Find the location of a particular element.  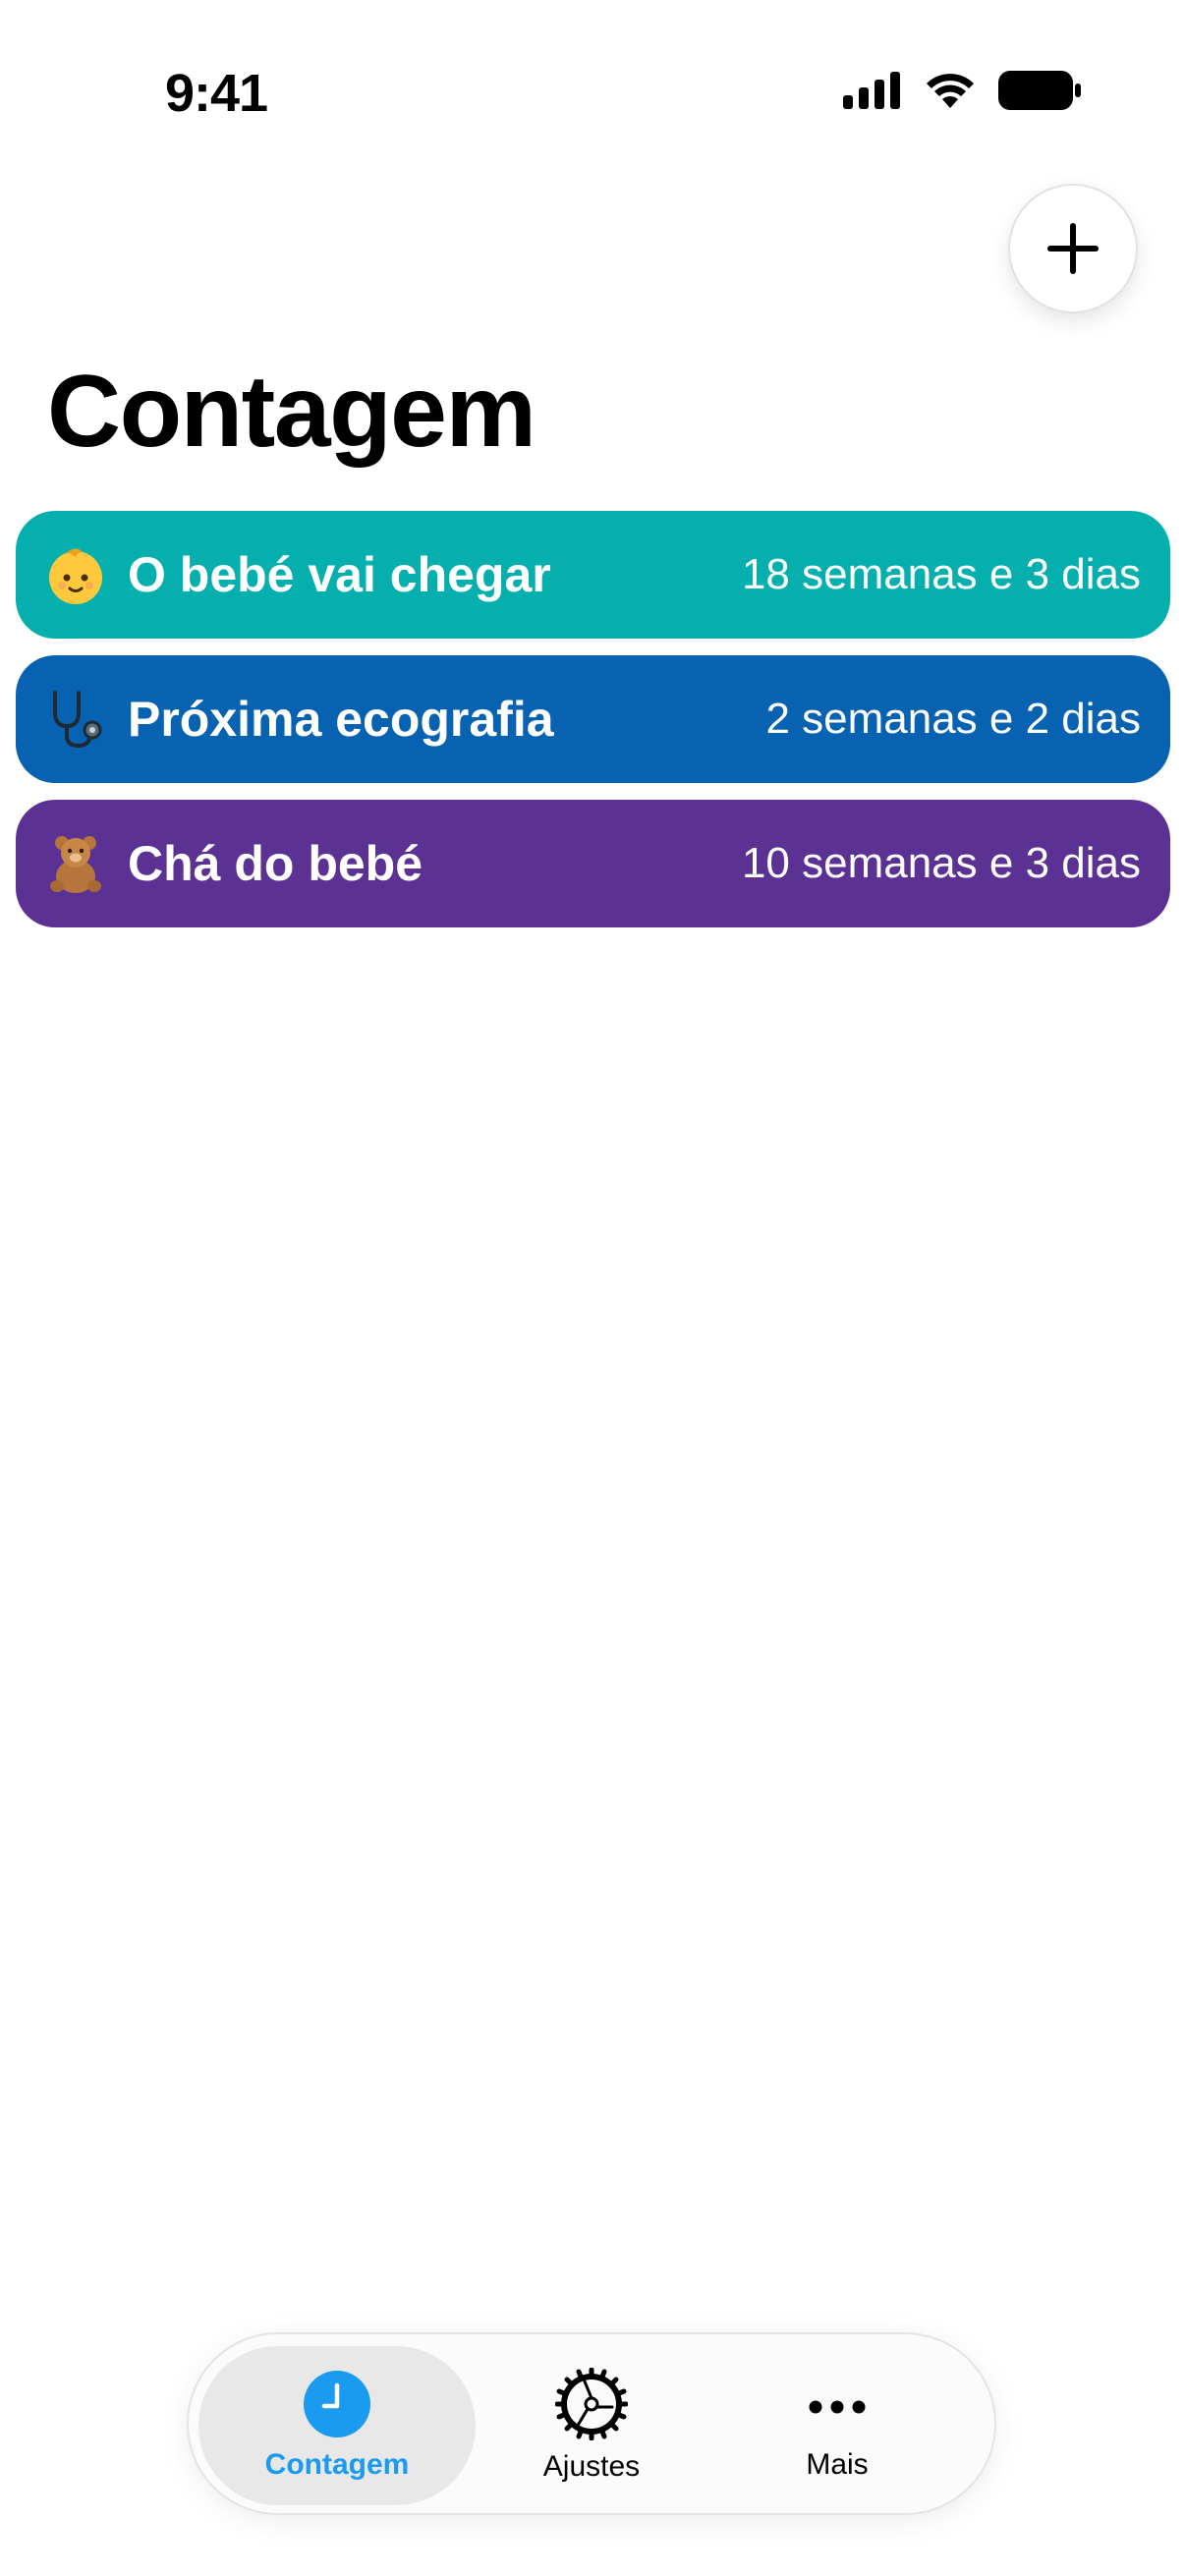

gear-icon is located at coordinates (592, 2404).